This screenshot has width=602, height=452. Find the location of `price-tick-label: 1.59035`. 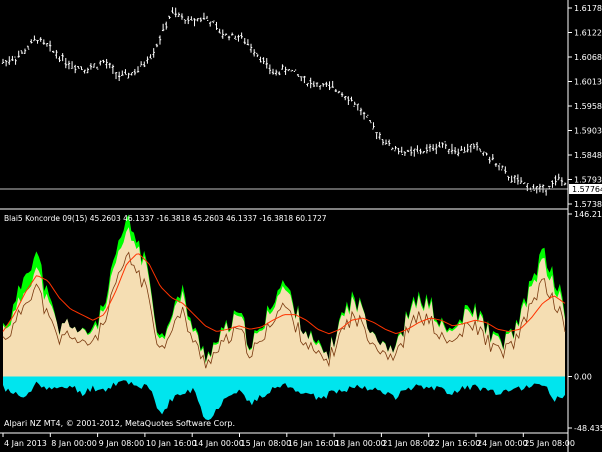

price-tick-label: 1.59035 is located at coordinates (588, 131).